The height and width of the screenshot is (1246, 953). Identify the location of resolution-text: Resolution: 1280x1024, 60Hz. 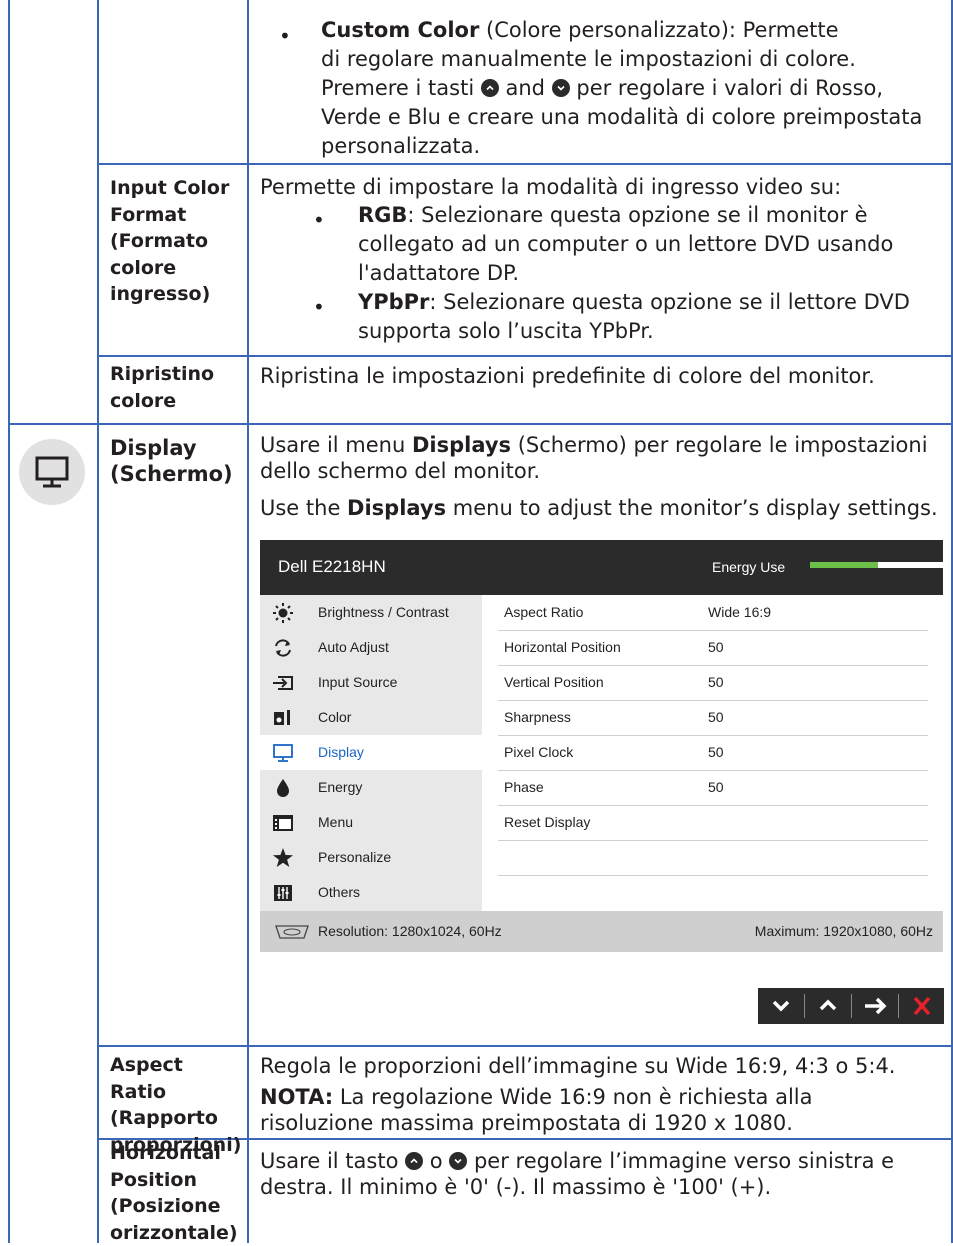
(410, 931).